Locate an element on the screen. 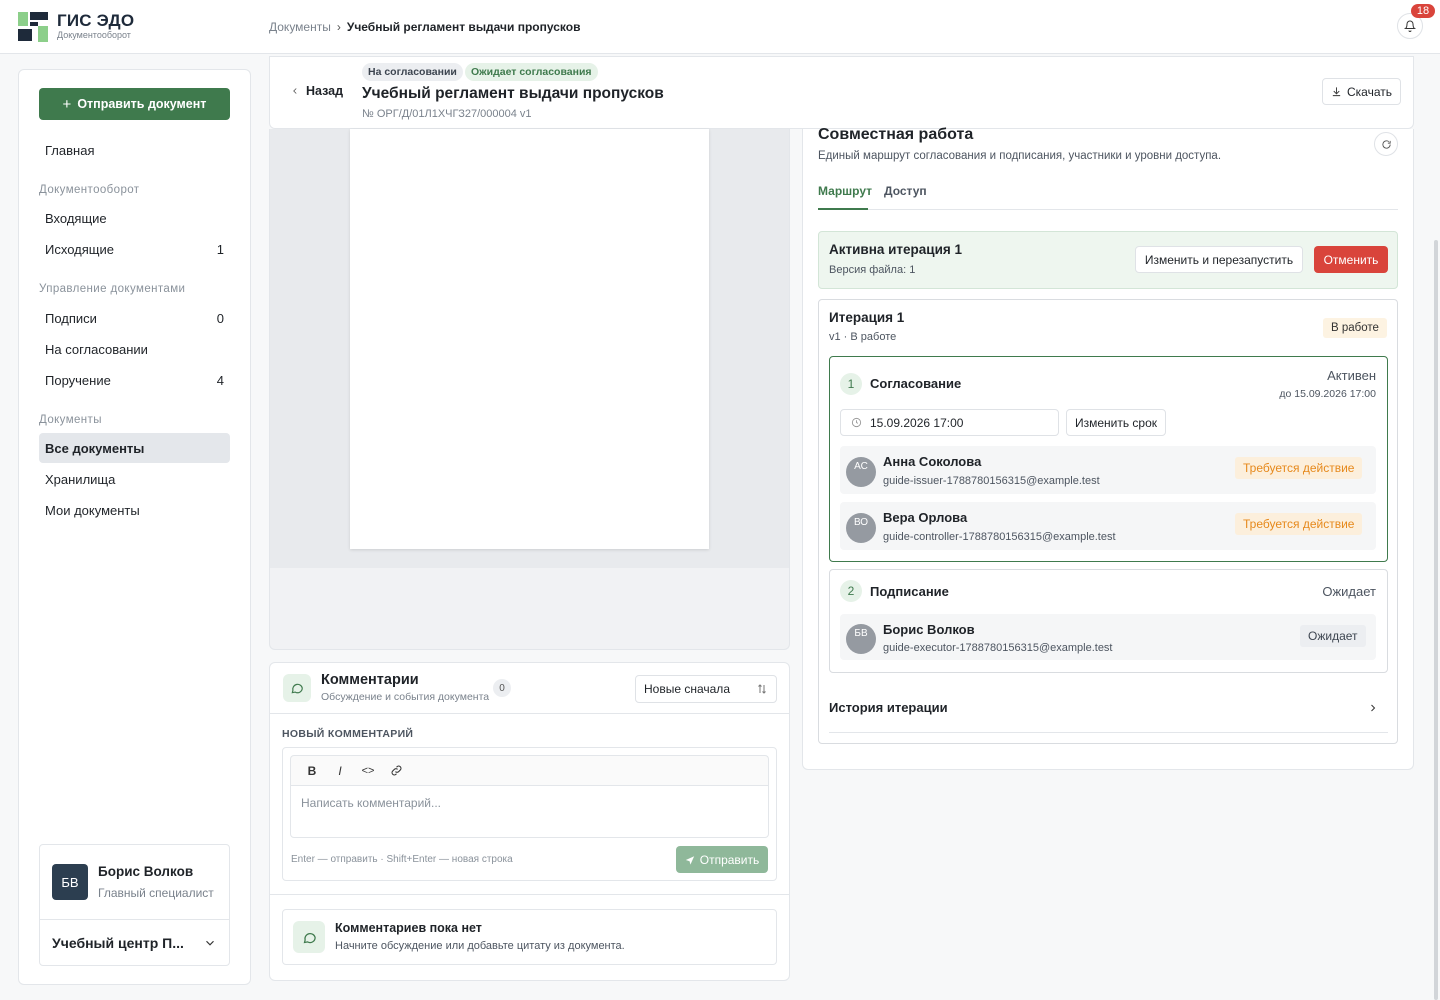 This screenshot has height=1000, width=1440. back-button: Назад is located at coordinates (316, 91).